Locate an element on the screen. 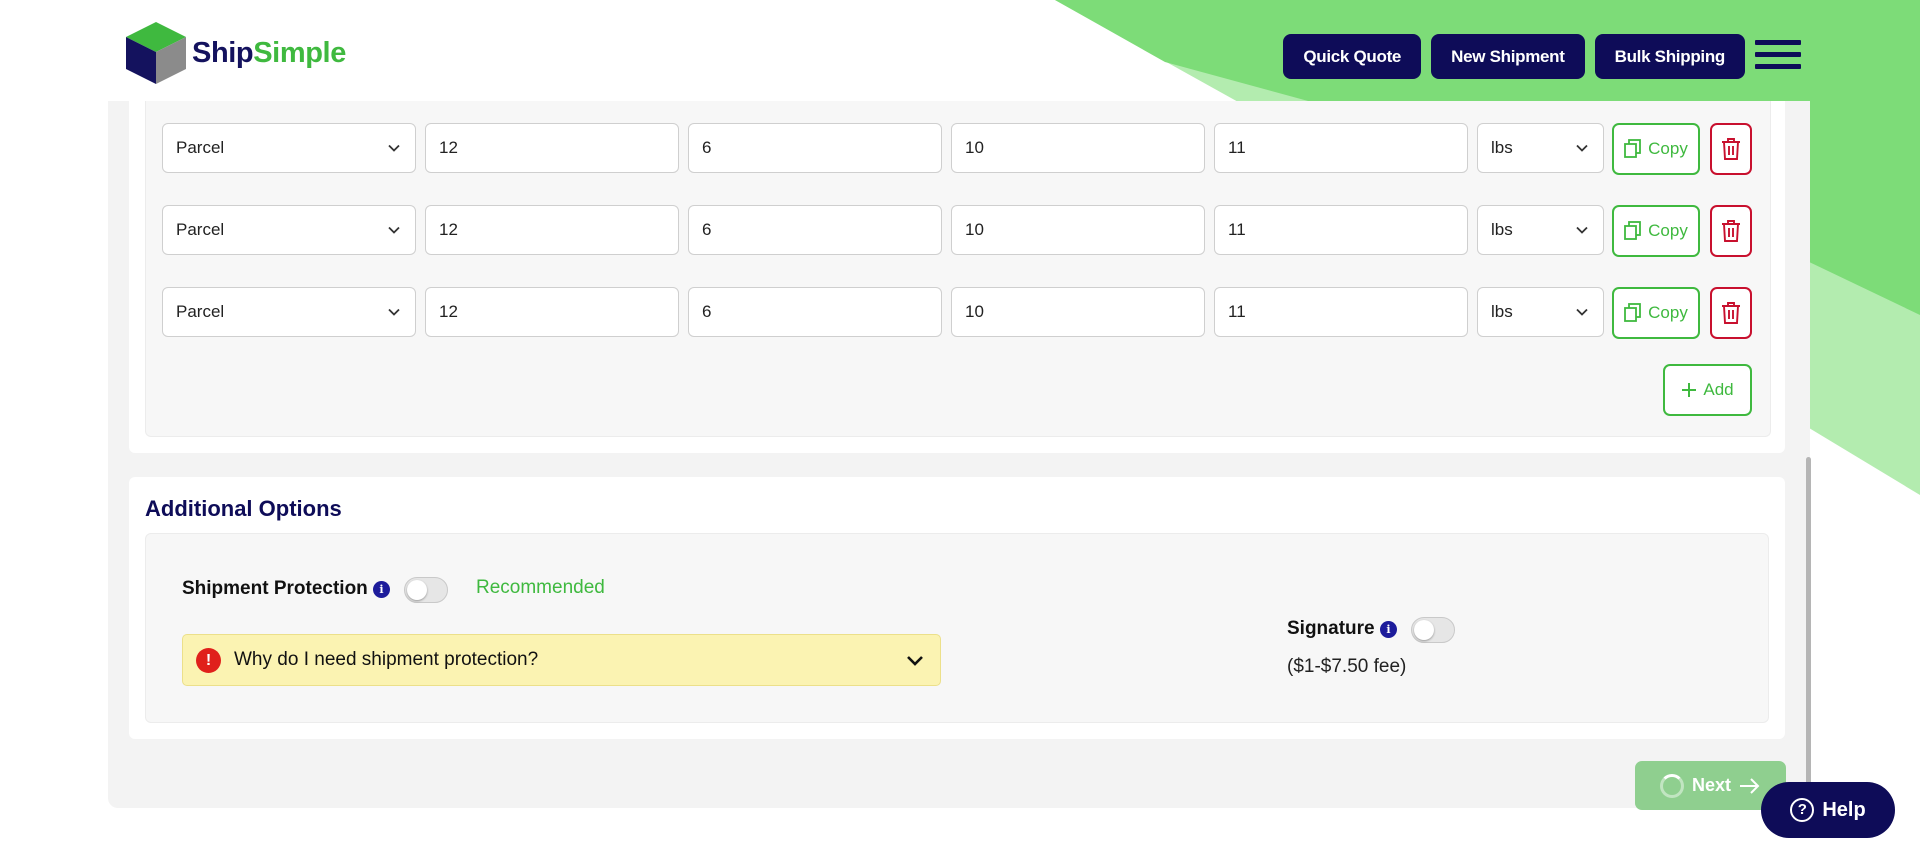 The width and height of the screenshot is (1920, 857). new-shipment-button: New Shipment is located at coordinates (1508, 56).